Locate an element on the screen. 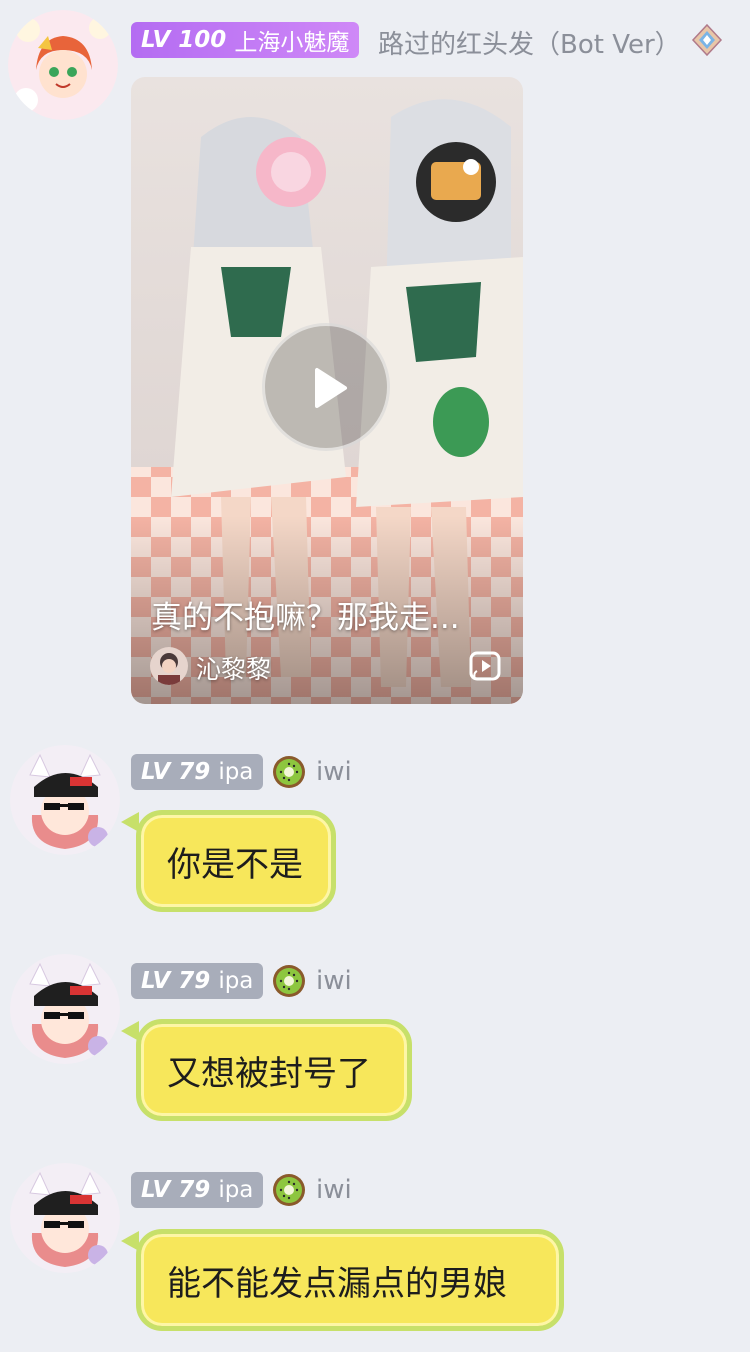 This screenshot has width=750, height=1352. play-button is located at coordinates (326, 387).